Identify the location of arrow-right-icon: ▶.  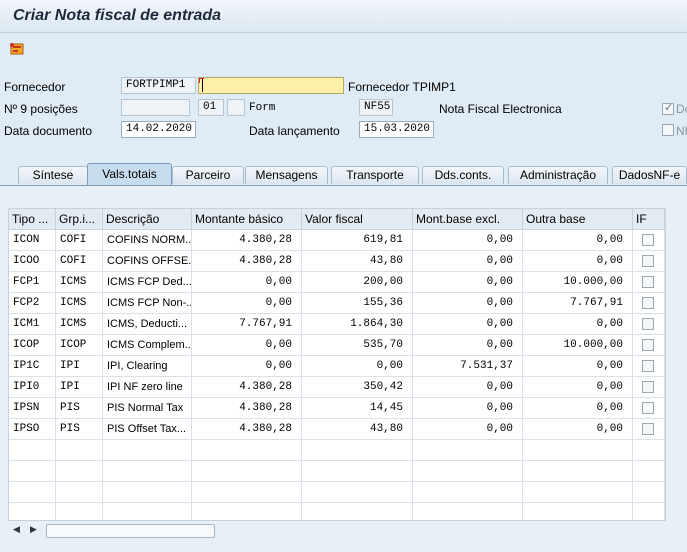
(33, 529).